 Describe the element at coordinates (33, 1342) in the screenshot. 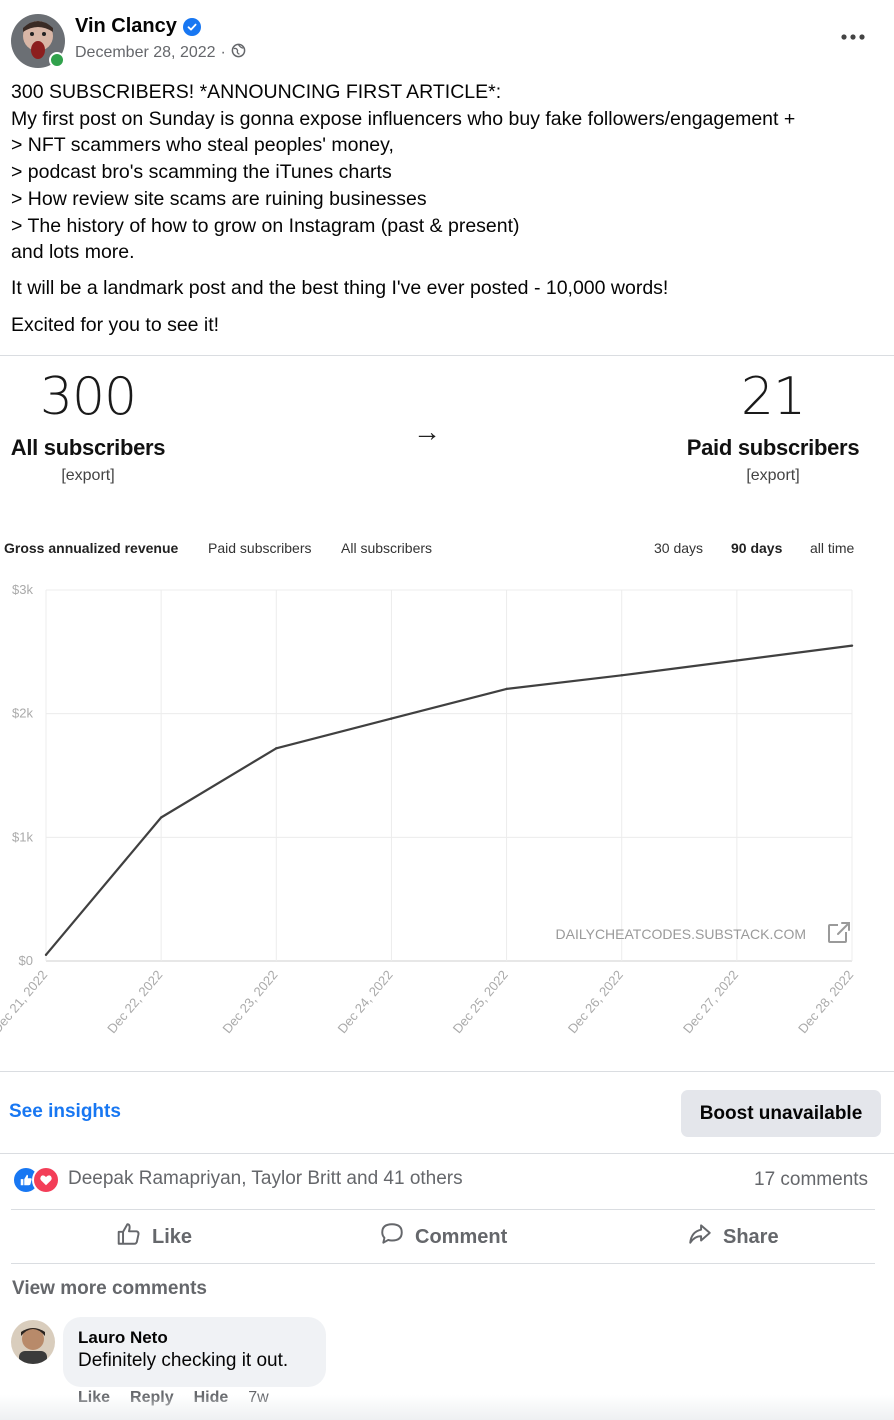

I see `commenter-avatar` at that location.